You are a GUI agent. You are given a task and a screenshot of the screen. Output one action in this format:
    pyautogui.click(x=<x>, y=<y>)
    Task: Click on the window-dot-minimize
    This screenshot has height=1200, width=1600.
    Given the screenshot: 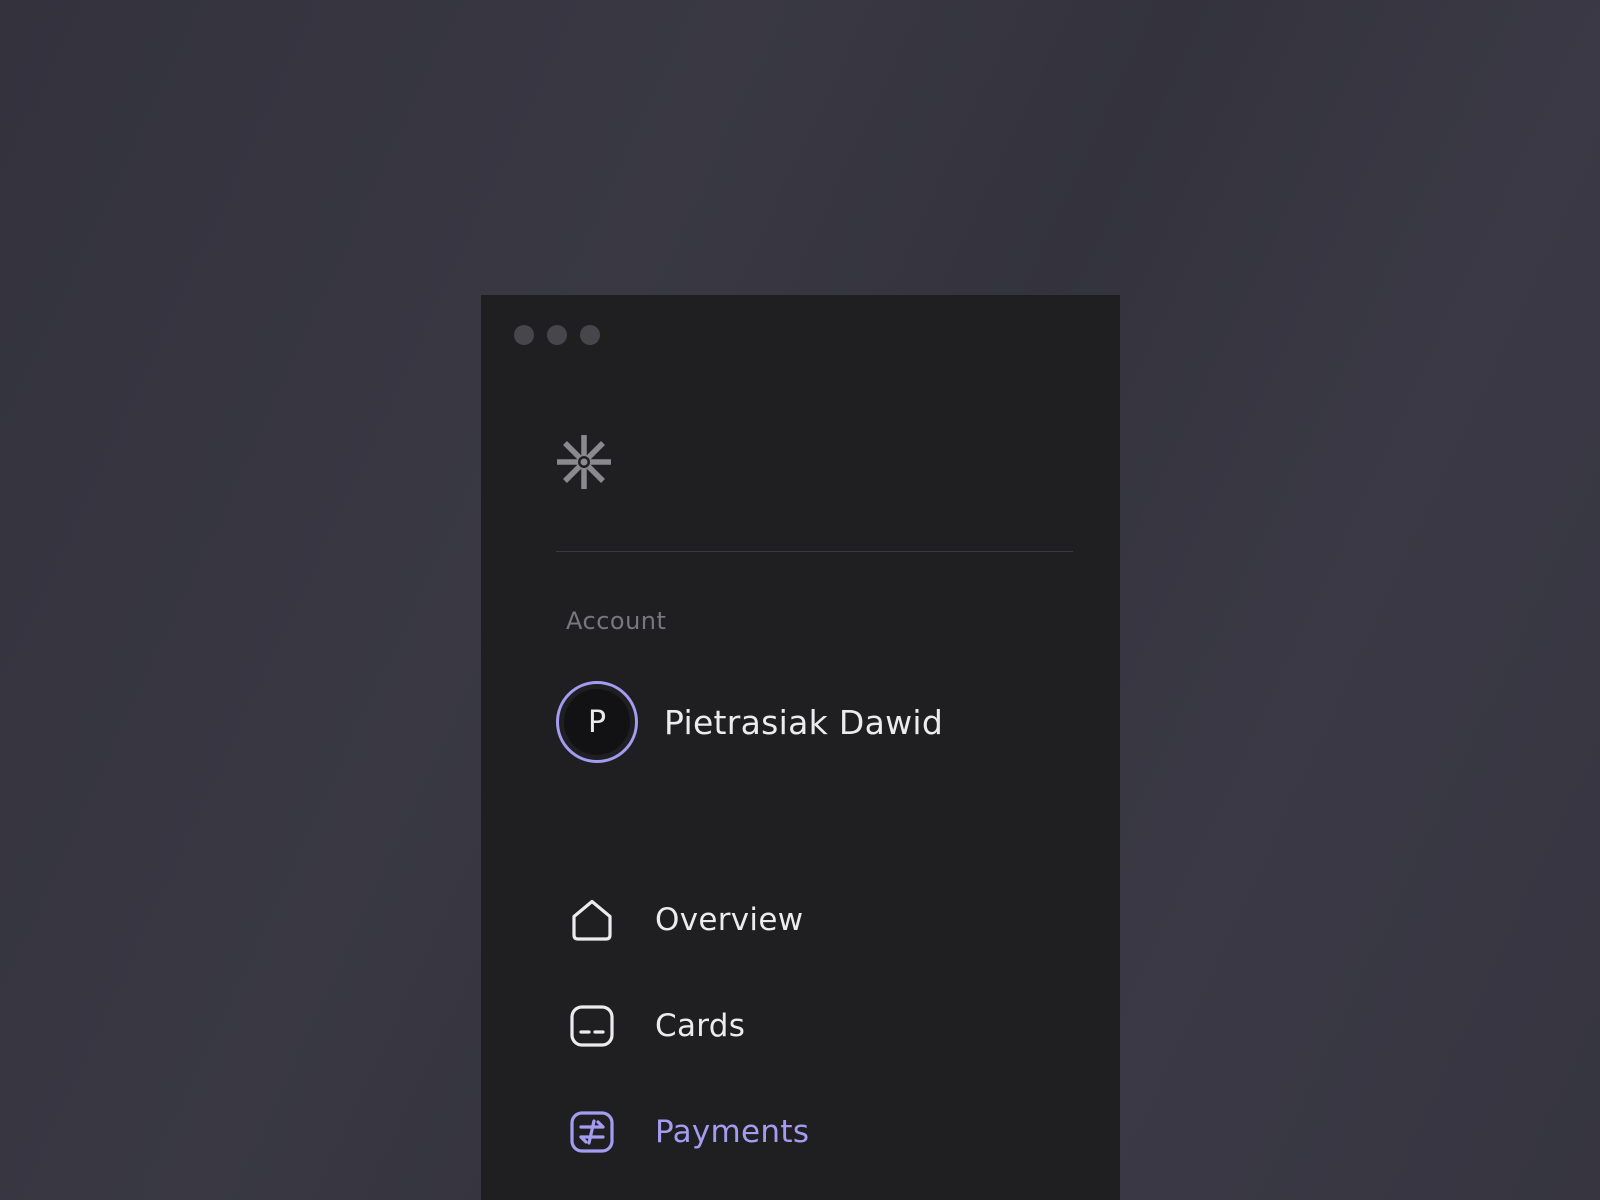 What is the action you would take?
    pyautogui.click(x=557, y=335)
    